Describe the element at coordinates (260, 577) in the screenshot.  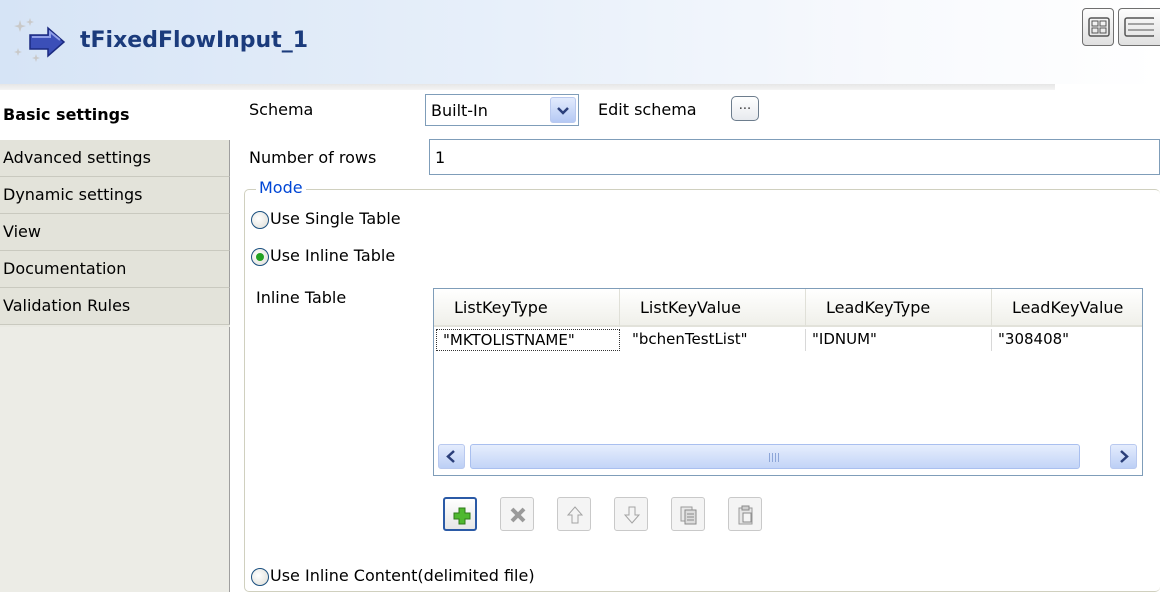
I see `radio-use-inline-content` at that location.